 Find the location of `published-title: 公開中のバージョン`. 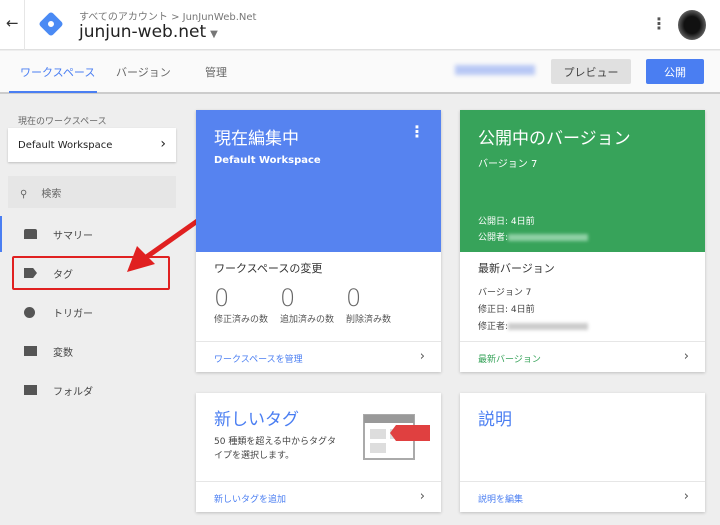

published-title: 公開中のバージョン is located at coordinates (554, 139).